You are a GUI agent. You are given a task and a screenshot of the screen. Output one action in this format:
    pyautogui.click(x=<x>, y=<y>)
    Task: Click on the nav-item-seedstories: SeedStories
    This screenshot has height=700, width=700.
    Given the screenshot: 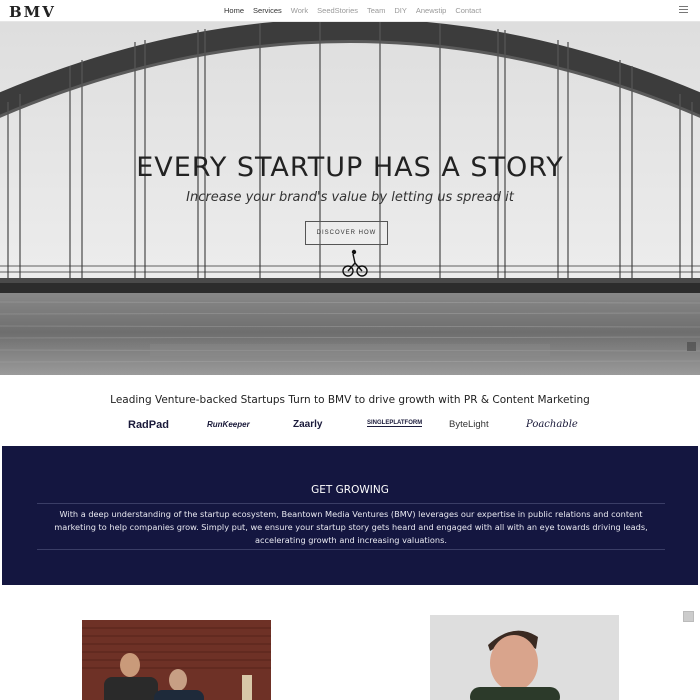 What is the action you would take?
    pyautogui.click(x=337, y=10)
    